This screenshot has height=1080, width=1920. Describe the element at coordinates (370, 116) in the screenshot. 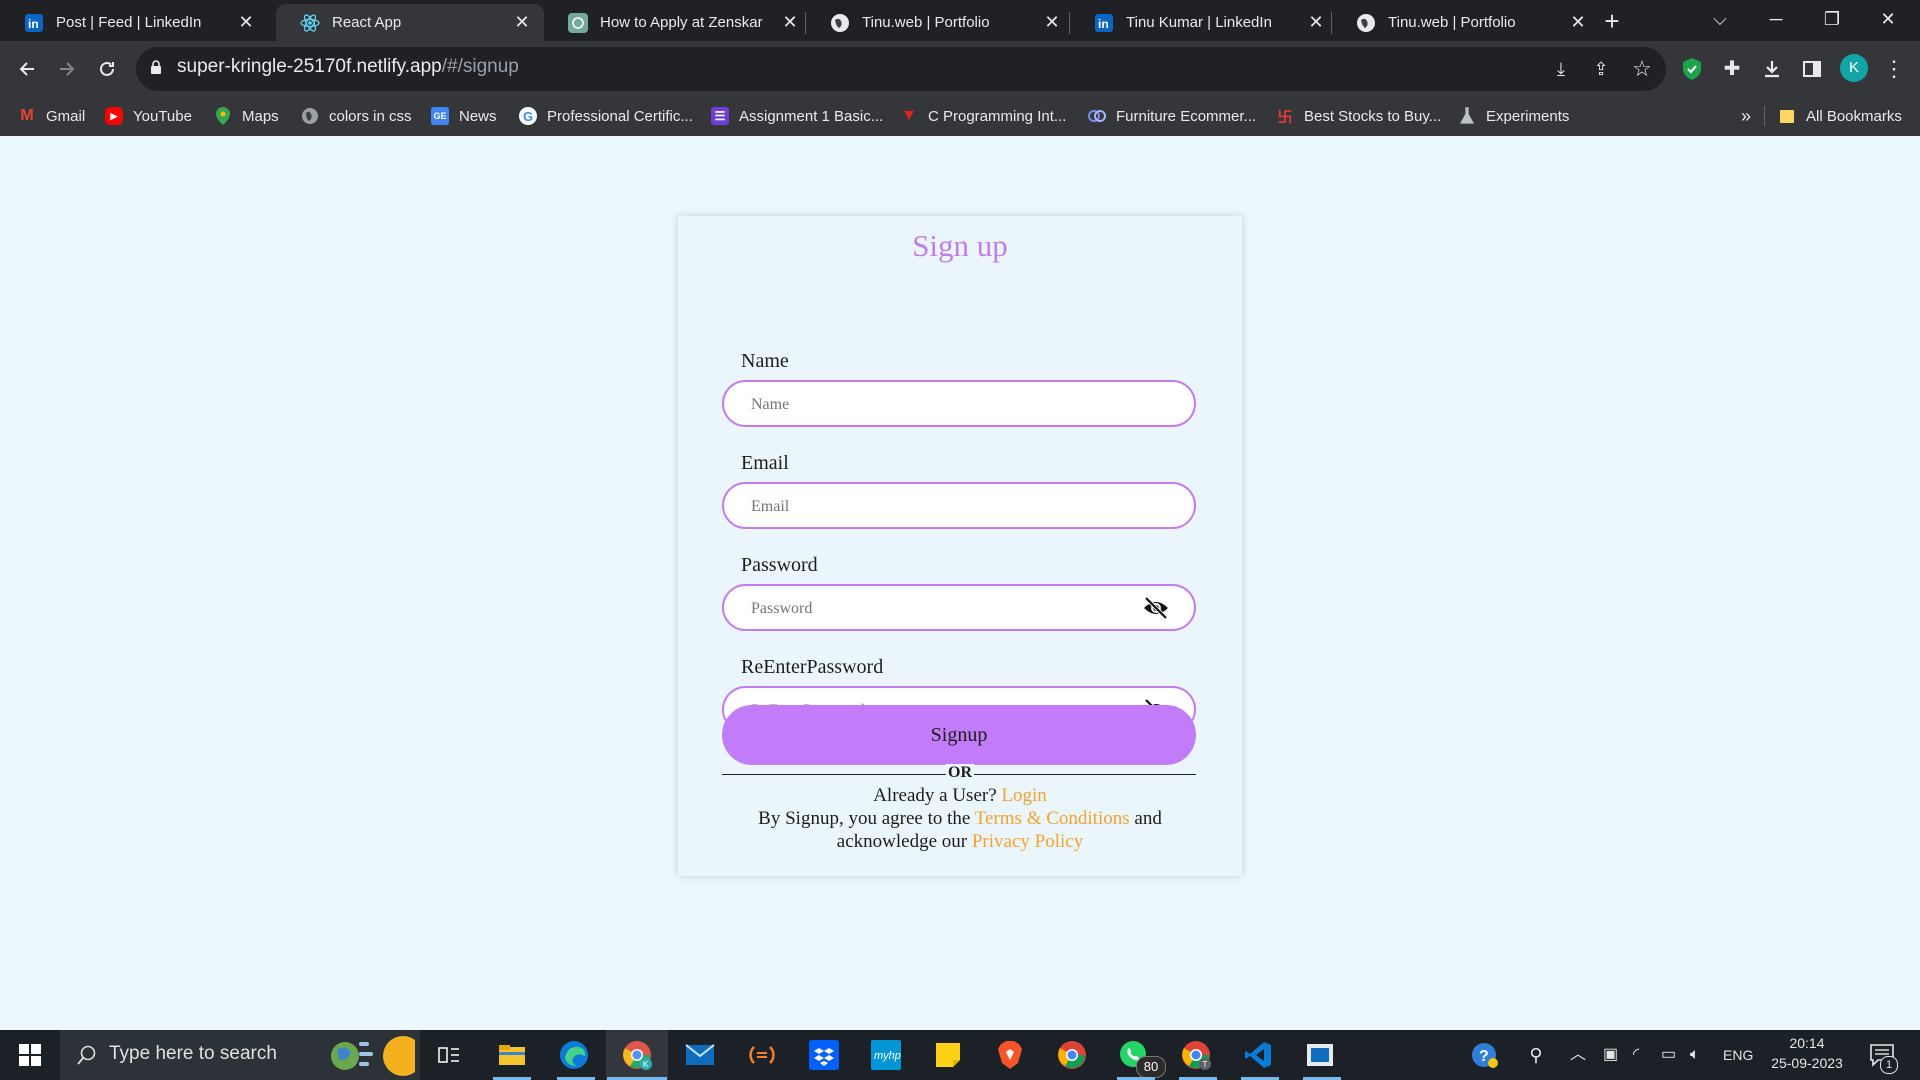

I see `bookmark-label: colors in css` at that location.